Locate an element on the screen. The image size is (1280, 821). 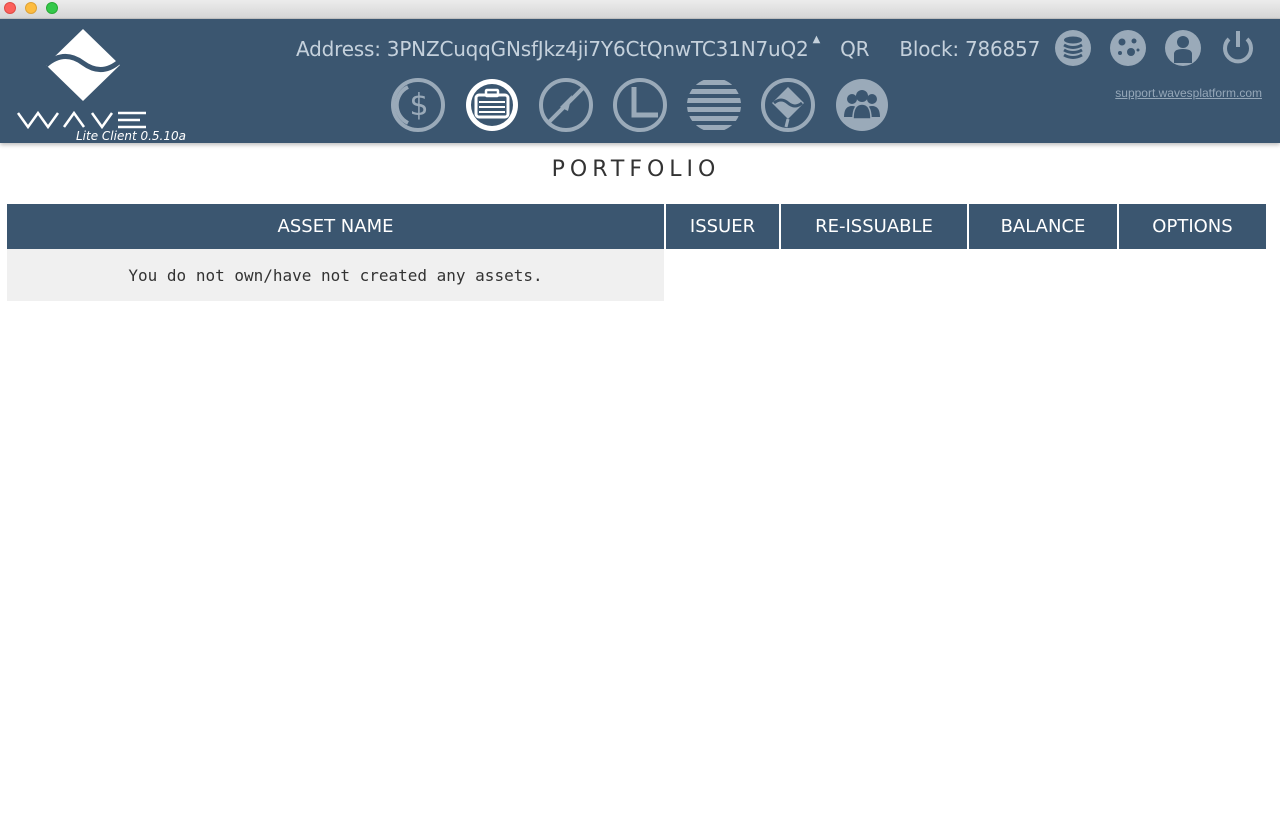
power-button is located at coordinates (1238, 48).